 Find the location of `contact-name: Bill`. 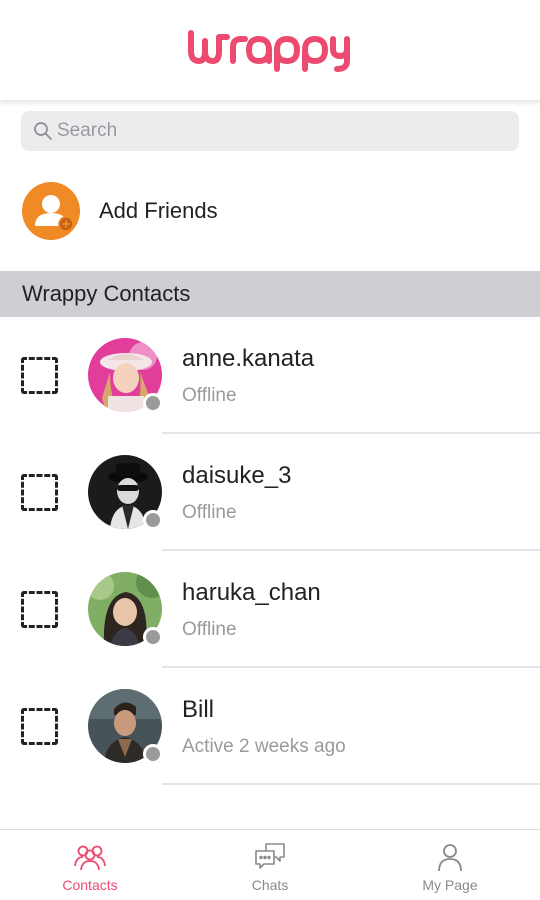

contact-name: Bill is located at coordinates (198, 709).